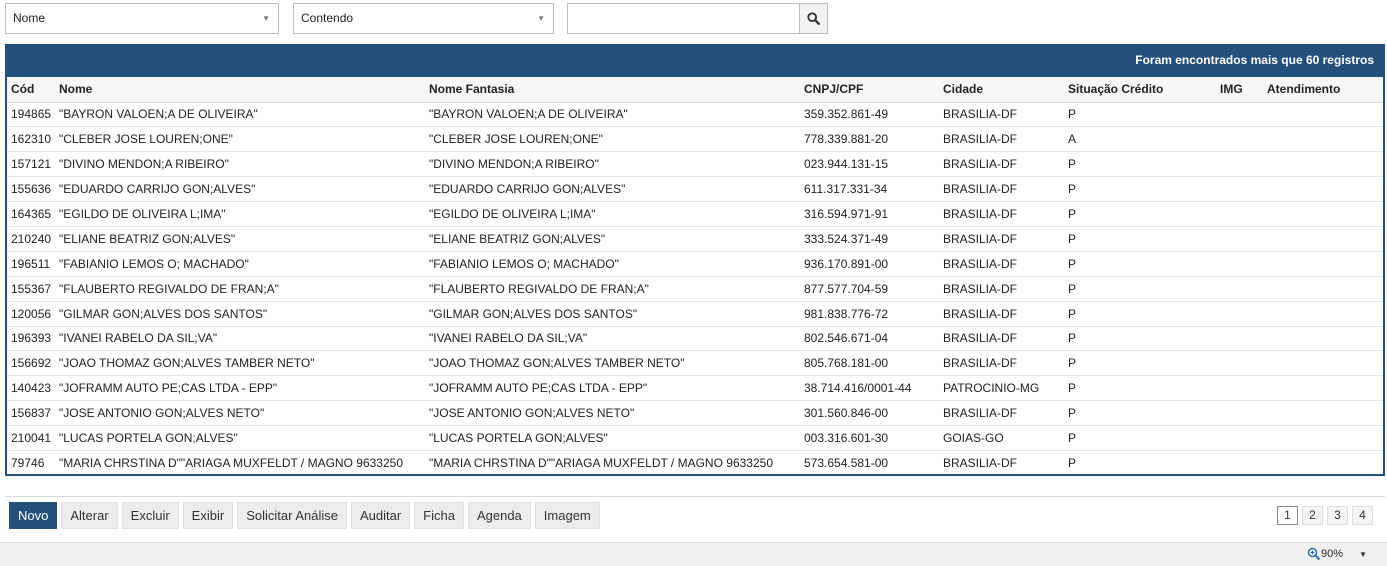  Describe the element at coordinates (439, 515) in the screenshot. I see `ficha-button: Ficha` at that location.